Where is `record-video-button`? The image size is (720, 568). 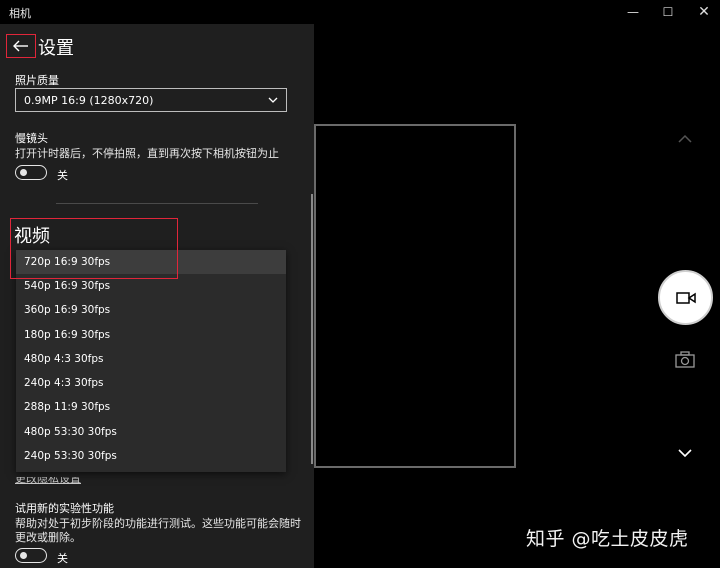
record-video-button is located at coordinates (685, 297).